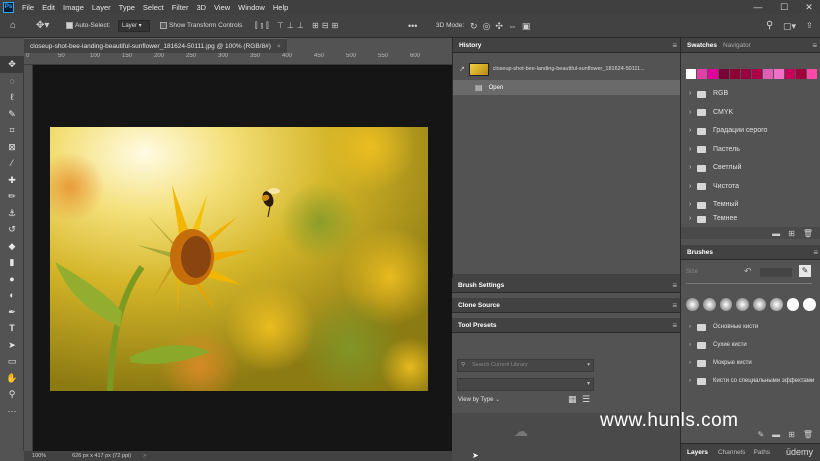  I want to click on size-field, so click(776, 272).